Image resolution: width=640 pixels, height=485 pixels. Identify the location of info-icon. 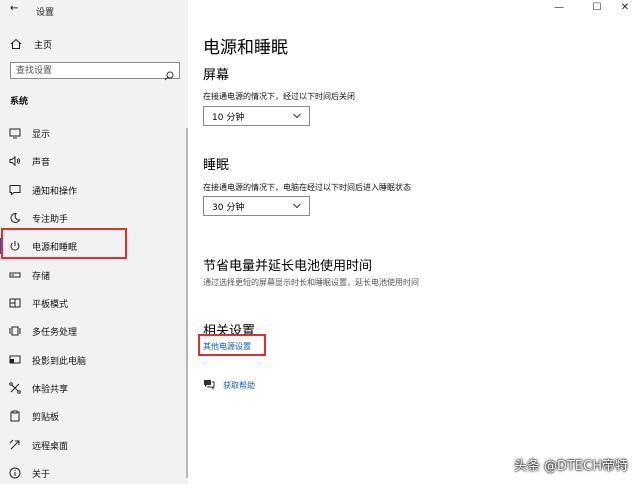
(15, 473).